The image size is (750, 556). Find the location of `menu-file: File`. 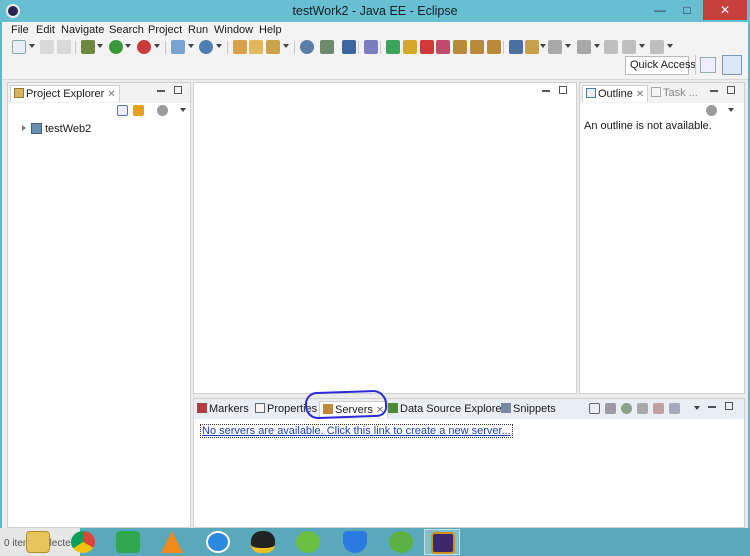

menu-file: File is located at coordinates (20, 30).